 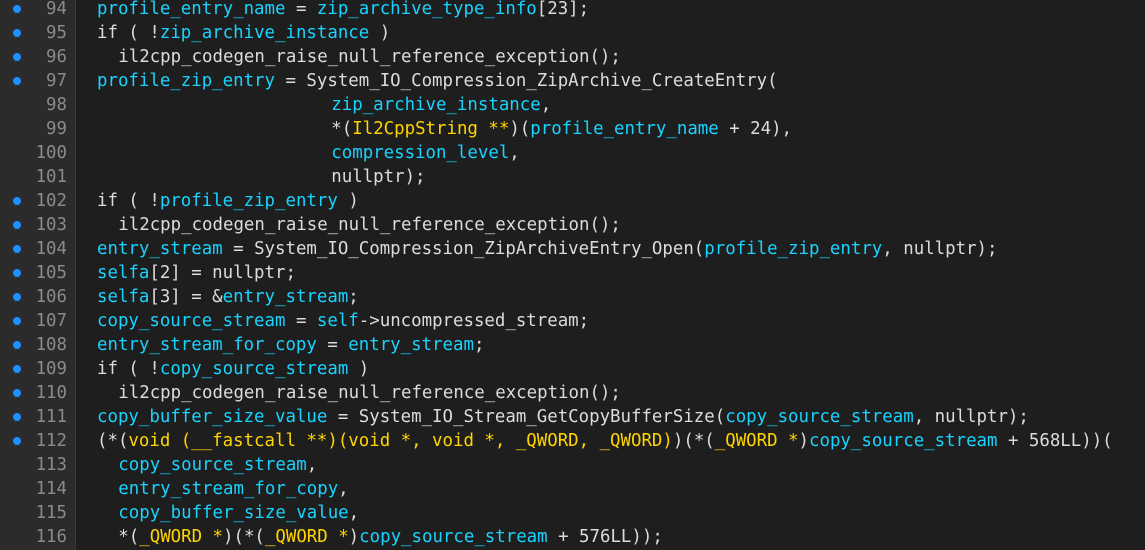 I want to click on code-token: [3] = &, so click(x=186, y=297).